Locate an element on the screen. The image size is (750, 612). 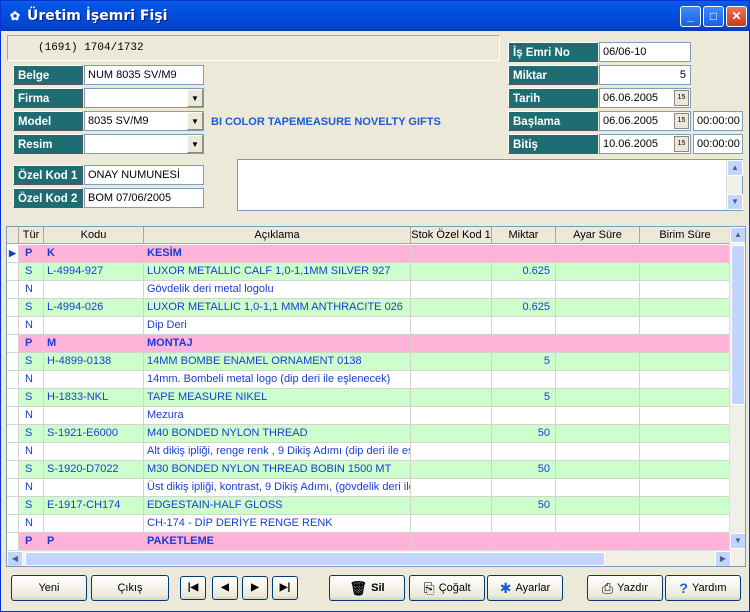
cell-aciklama: M30 BONDED NYLON THREAD BOBIN 1500 MT is located at coordinates (277, 470).